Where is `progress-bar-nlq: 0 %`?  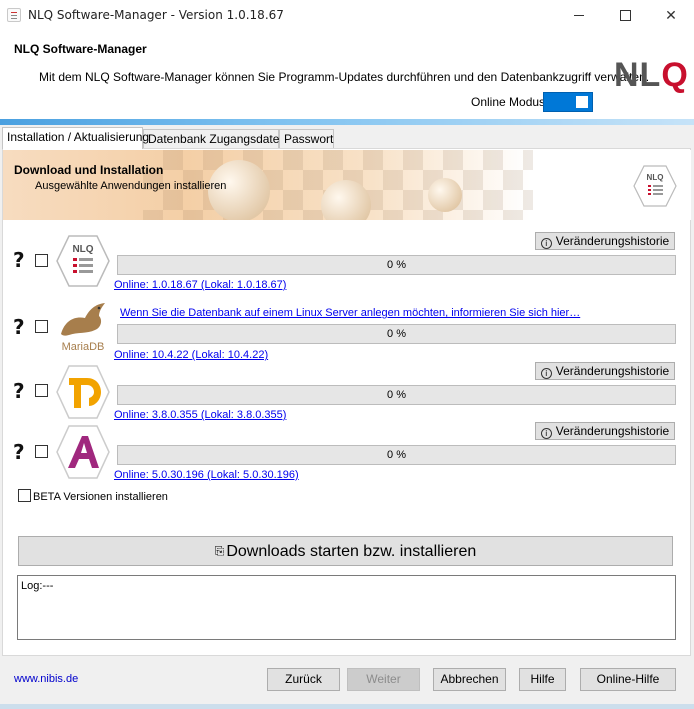 progress-bar-nlq: 0 % is located at coordinates (396, 265).